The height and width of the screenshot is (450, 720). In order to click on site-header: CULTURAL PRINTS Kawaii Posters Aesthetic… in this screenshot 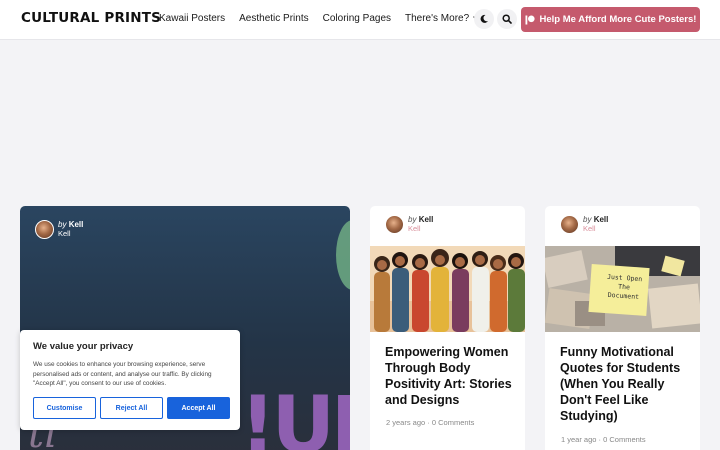, I will do `click(360, 20)`.